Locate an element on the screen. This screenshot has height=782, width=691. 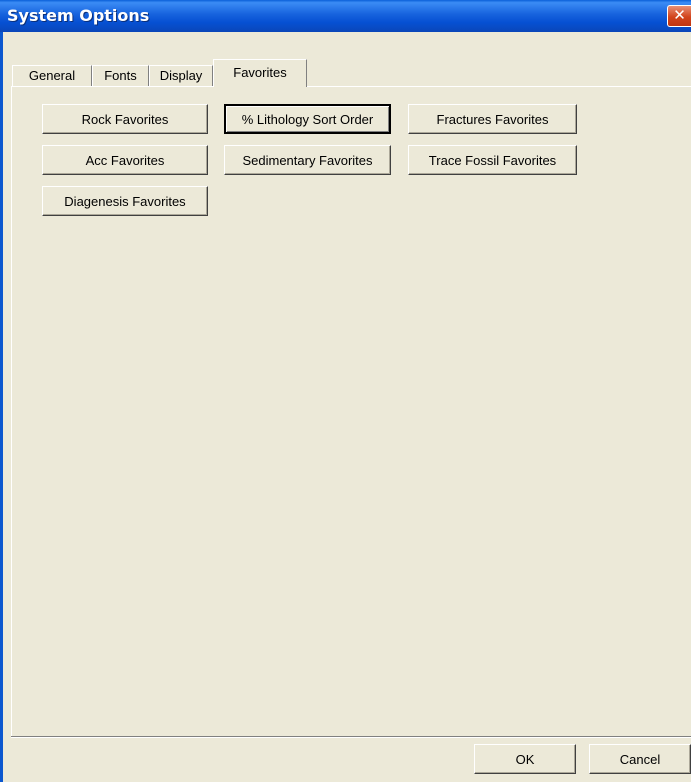
ok-button: OK is located at coordinates (525, 759).